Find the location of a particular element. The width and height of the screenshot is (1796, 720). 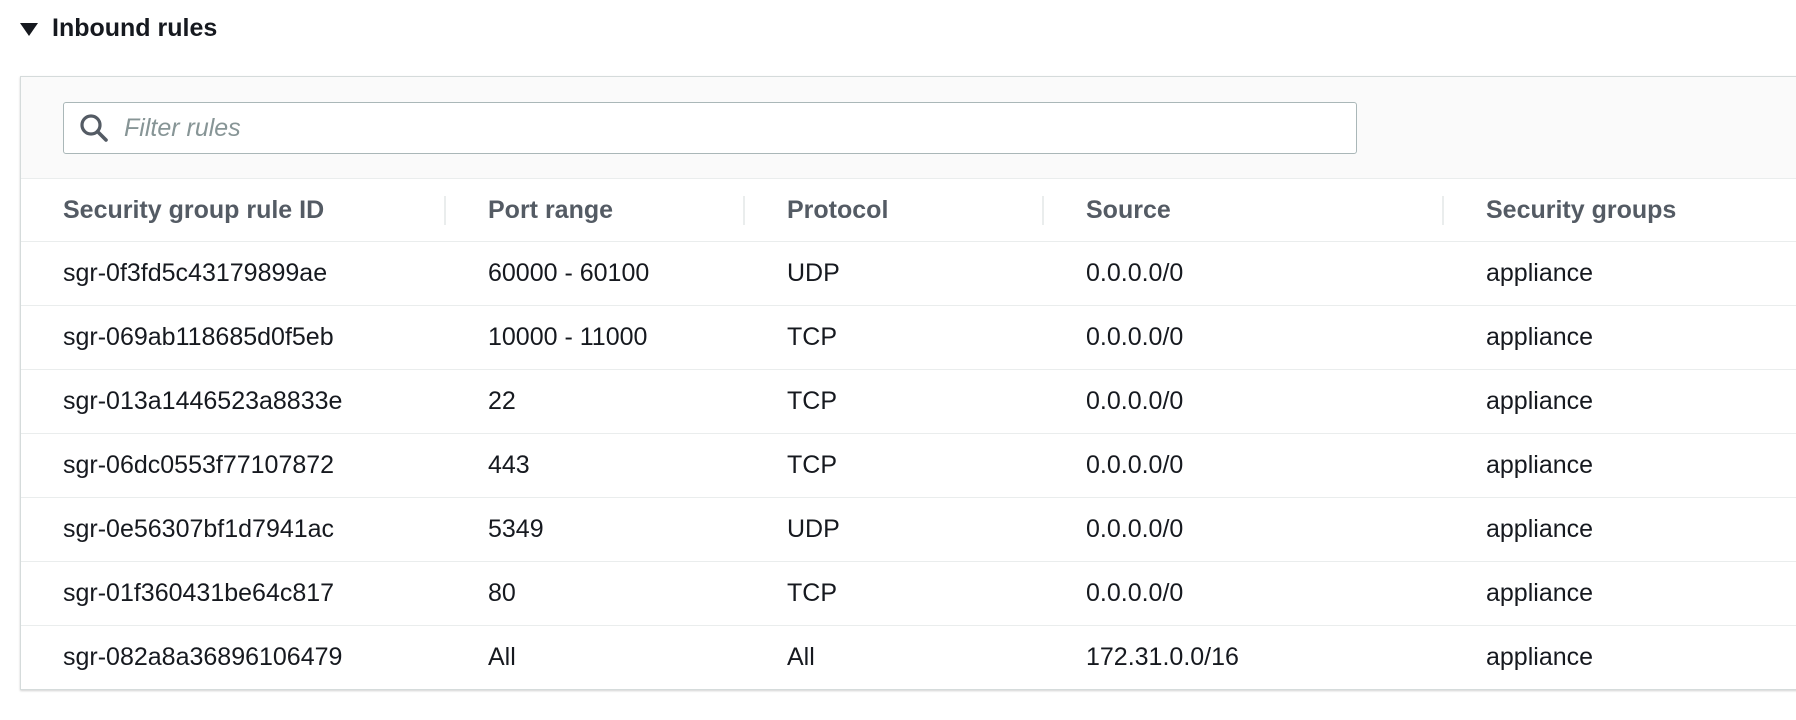

cell-source: 172.31.0.0/16 is located at coordinates (1162, 657).